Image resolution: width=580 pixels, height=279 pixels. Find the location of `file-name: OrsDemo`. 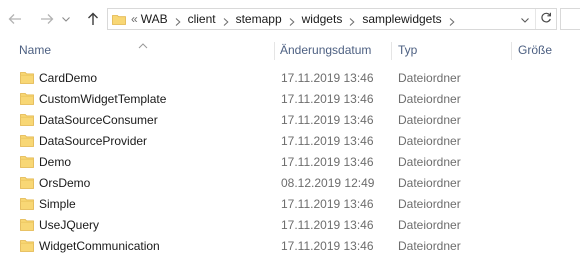

file-name: OrsDemo is located at coordinates (64, 183).